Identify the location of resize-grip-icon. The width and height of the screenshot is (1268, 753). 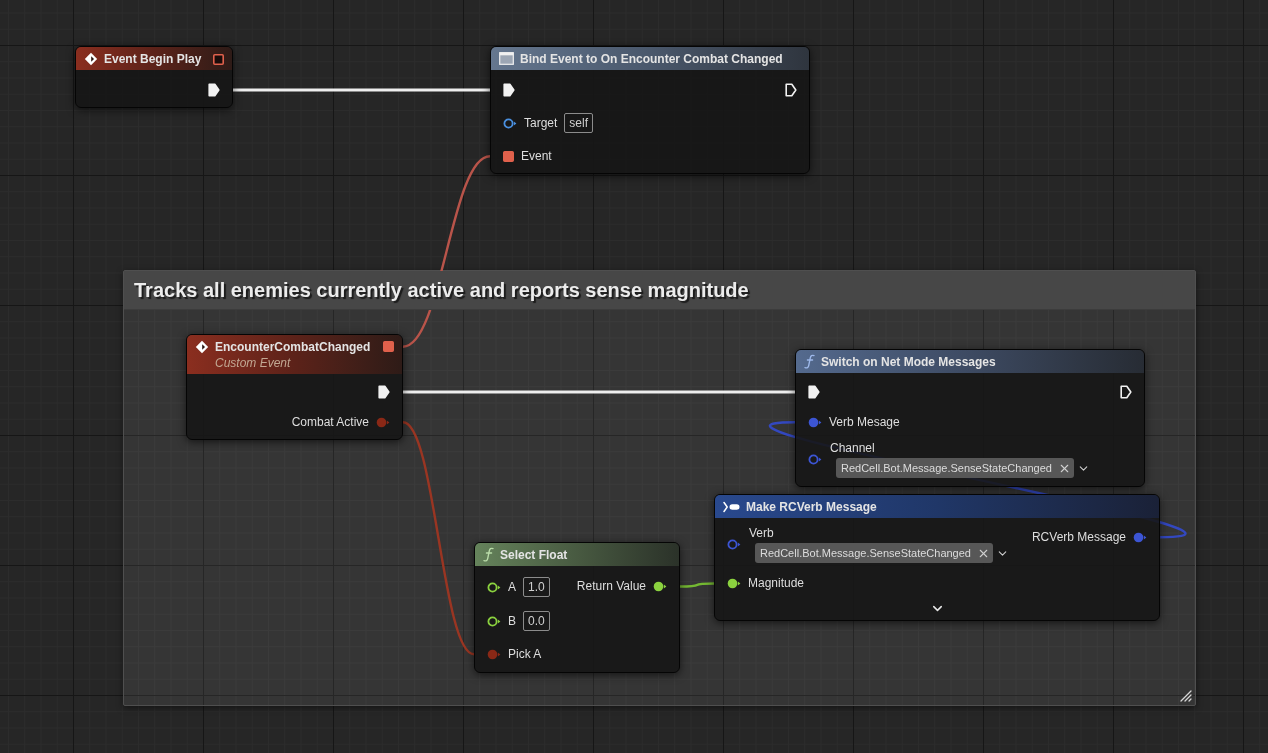
(1186, 696).